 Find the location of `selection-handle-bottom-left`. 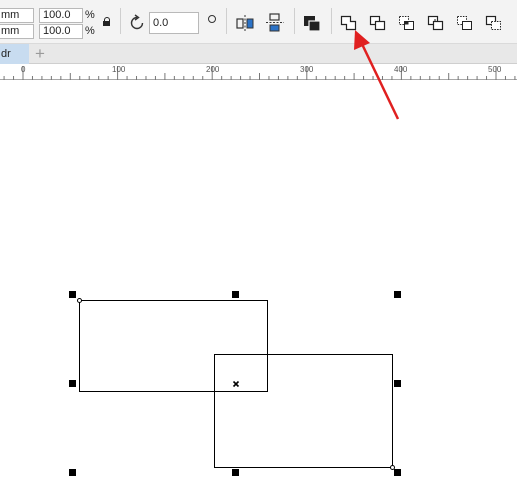

selection-handle-bottom-left is located at coordinates (72, 472).